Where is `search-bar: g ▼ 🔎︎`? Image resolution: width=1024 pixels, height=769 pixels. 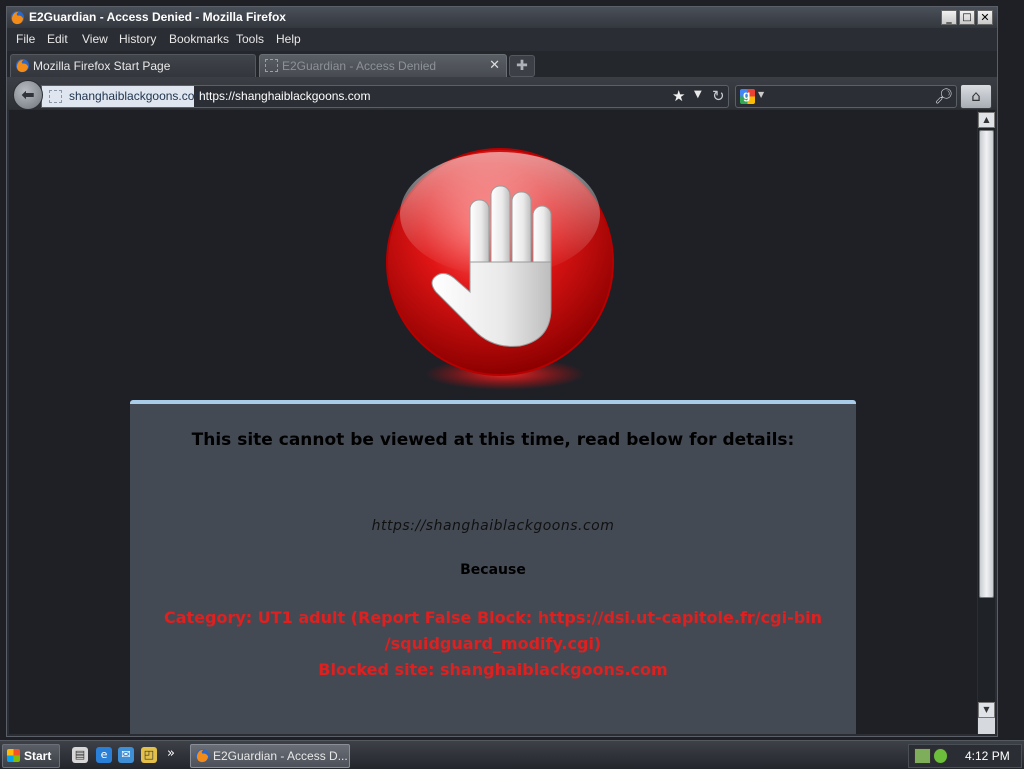 search-bar: g ▼ 🔎︎ is located at coordinates (846, 96).